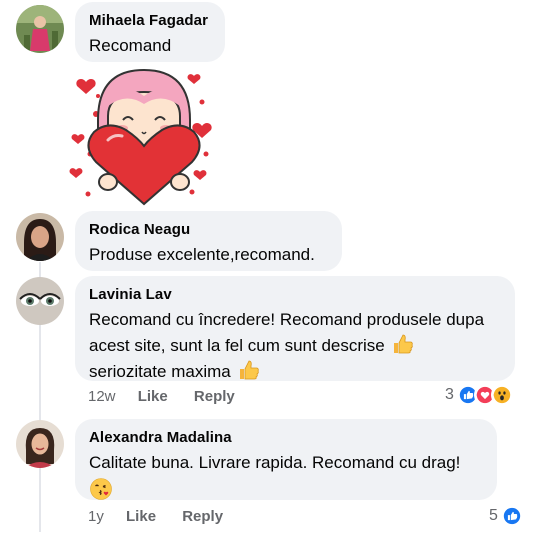  What do you see at coordinates (208, 229) in the screenshot?
I see `comment-author: Rodica Neagu` at bounding box center [208, 229].